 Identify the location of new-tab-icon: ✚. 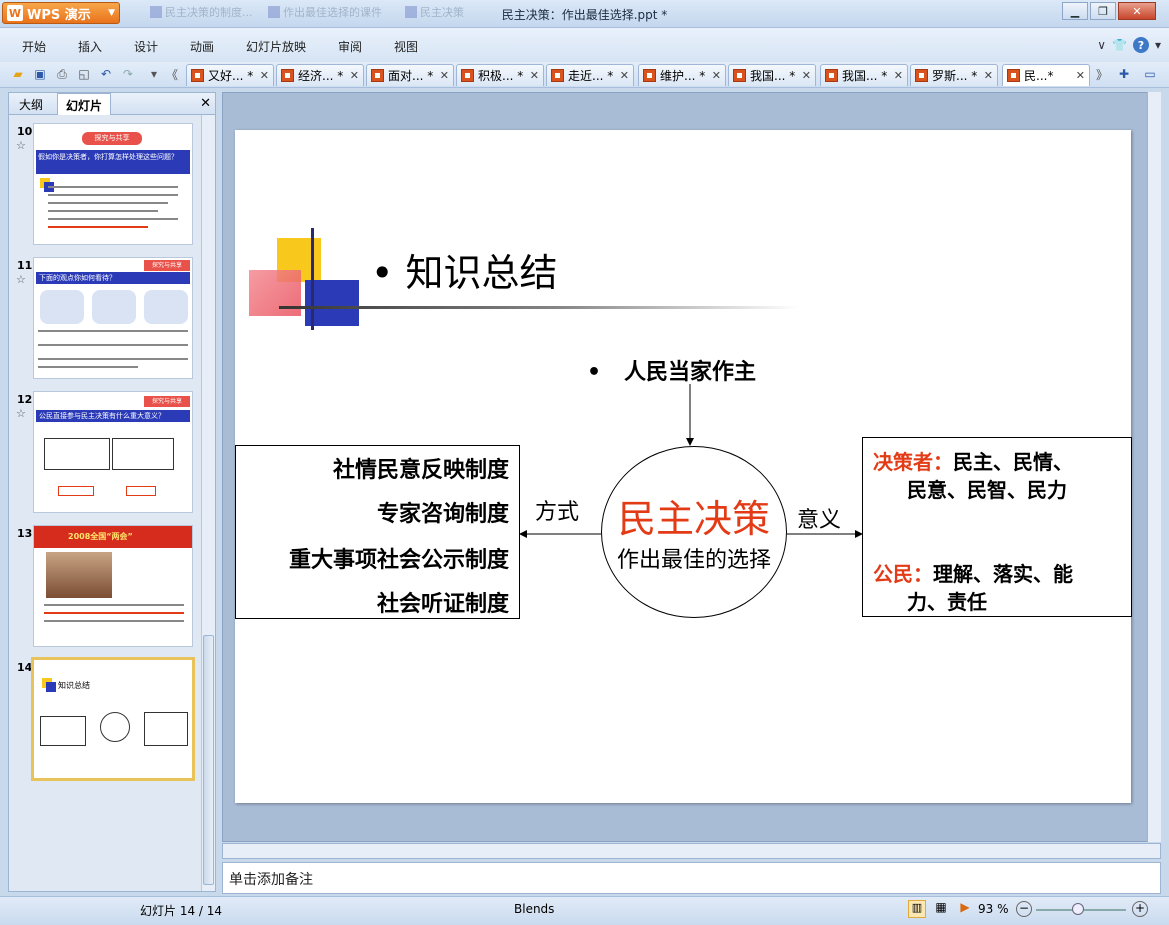
(1124, 74).